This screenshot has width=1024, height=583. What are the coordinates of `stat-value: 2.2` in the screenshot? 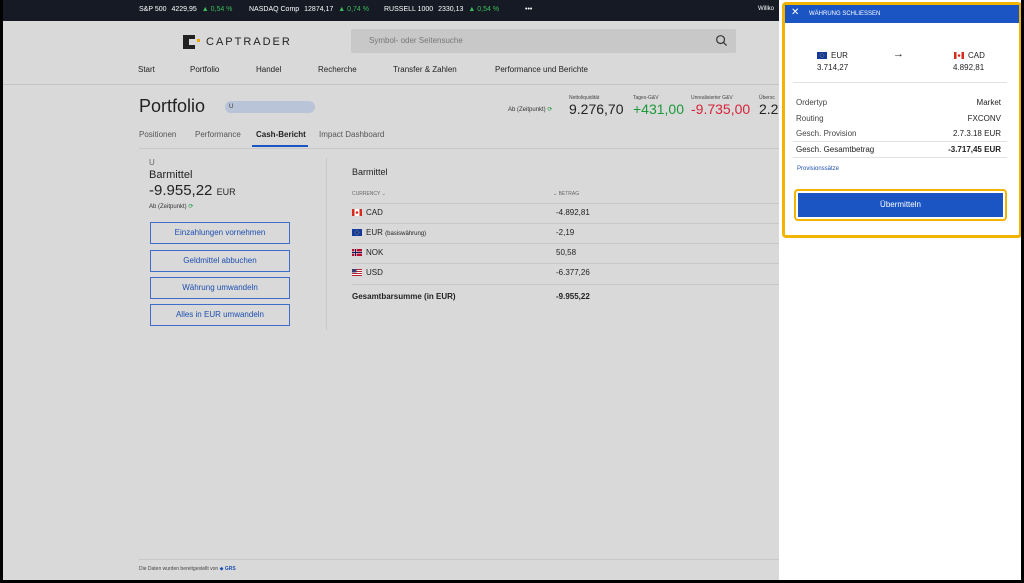 It's located at (769, 109).